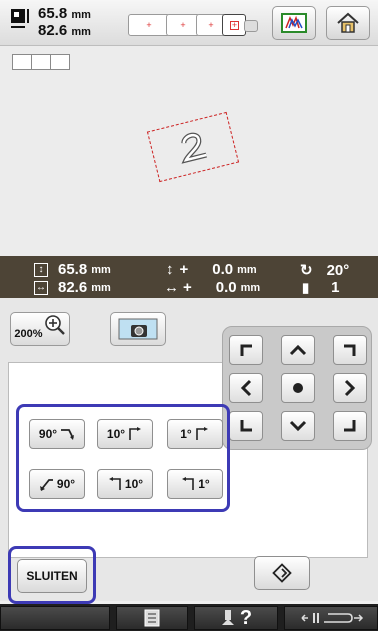 This screenshot has width=378, height=631. I want to click on reset-diamond-icon, so click(282, 573).